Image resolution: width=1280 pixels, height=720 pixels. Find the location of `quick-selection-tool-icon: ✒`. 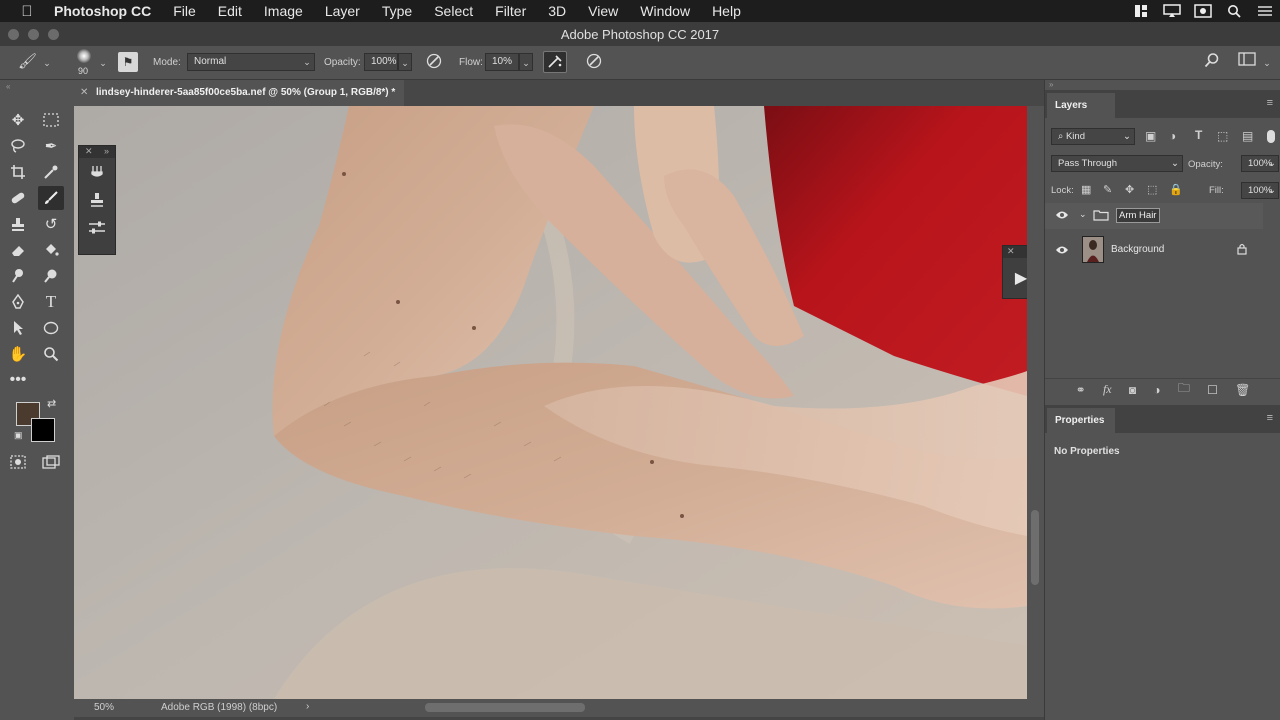

quick-selection-tool-icon: ✒ is located at coordinates (51, 146).